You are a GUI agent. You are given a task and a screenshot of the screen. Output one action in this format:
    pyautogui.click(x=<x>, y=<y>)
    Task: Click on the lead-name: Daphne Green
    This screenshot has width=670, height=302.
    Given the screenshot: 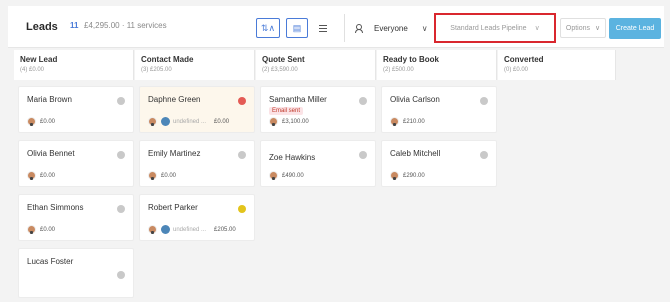 What is the action you would take?
    pyautogui.click(x=174, y=99)
    